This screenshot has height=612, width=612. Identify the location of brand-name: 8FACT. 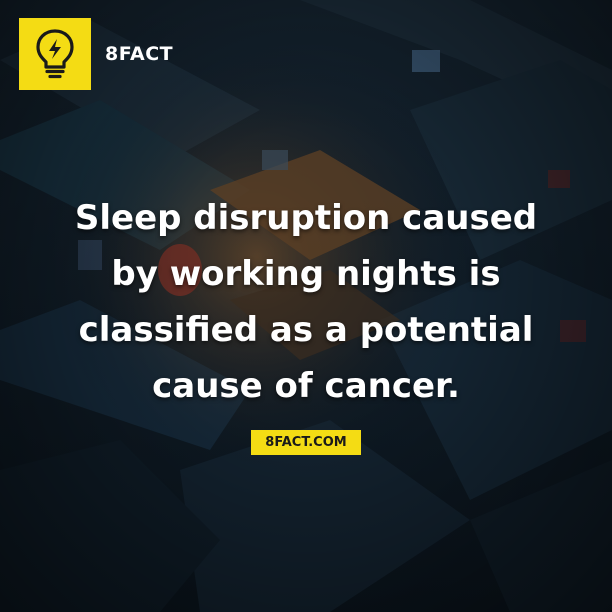
(139, 54).